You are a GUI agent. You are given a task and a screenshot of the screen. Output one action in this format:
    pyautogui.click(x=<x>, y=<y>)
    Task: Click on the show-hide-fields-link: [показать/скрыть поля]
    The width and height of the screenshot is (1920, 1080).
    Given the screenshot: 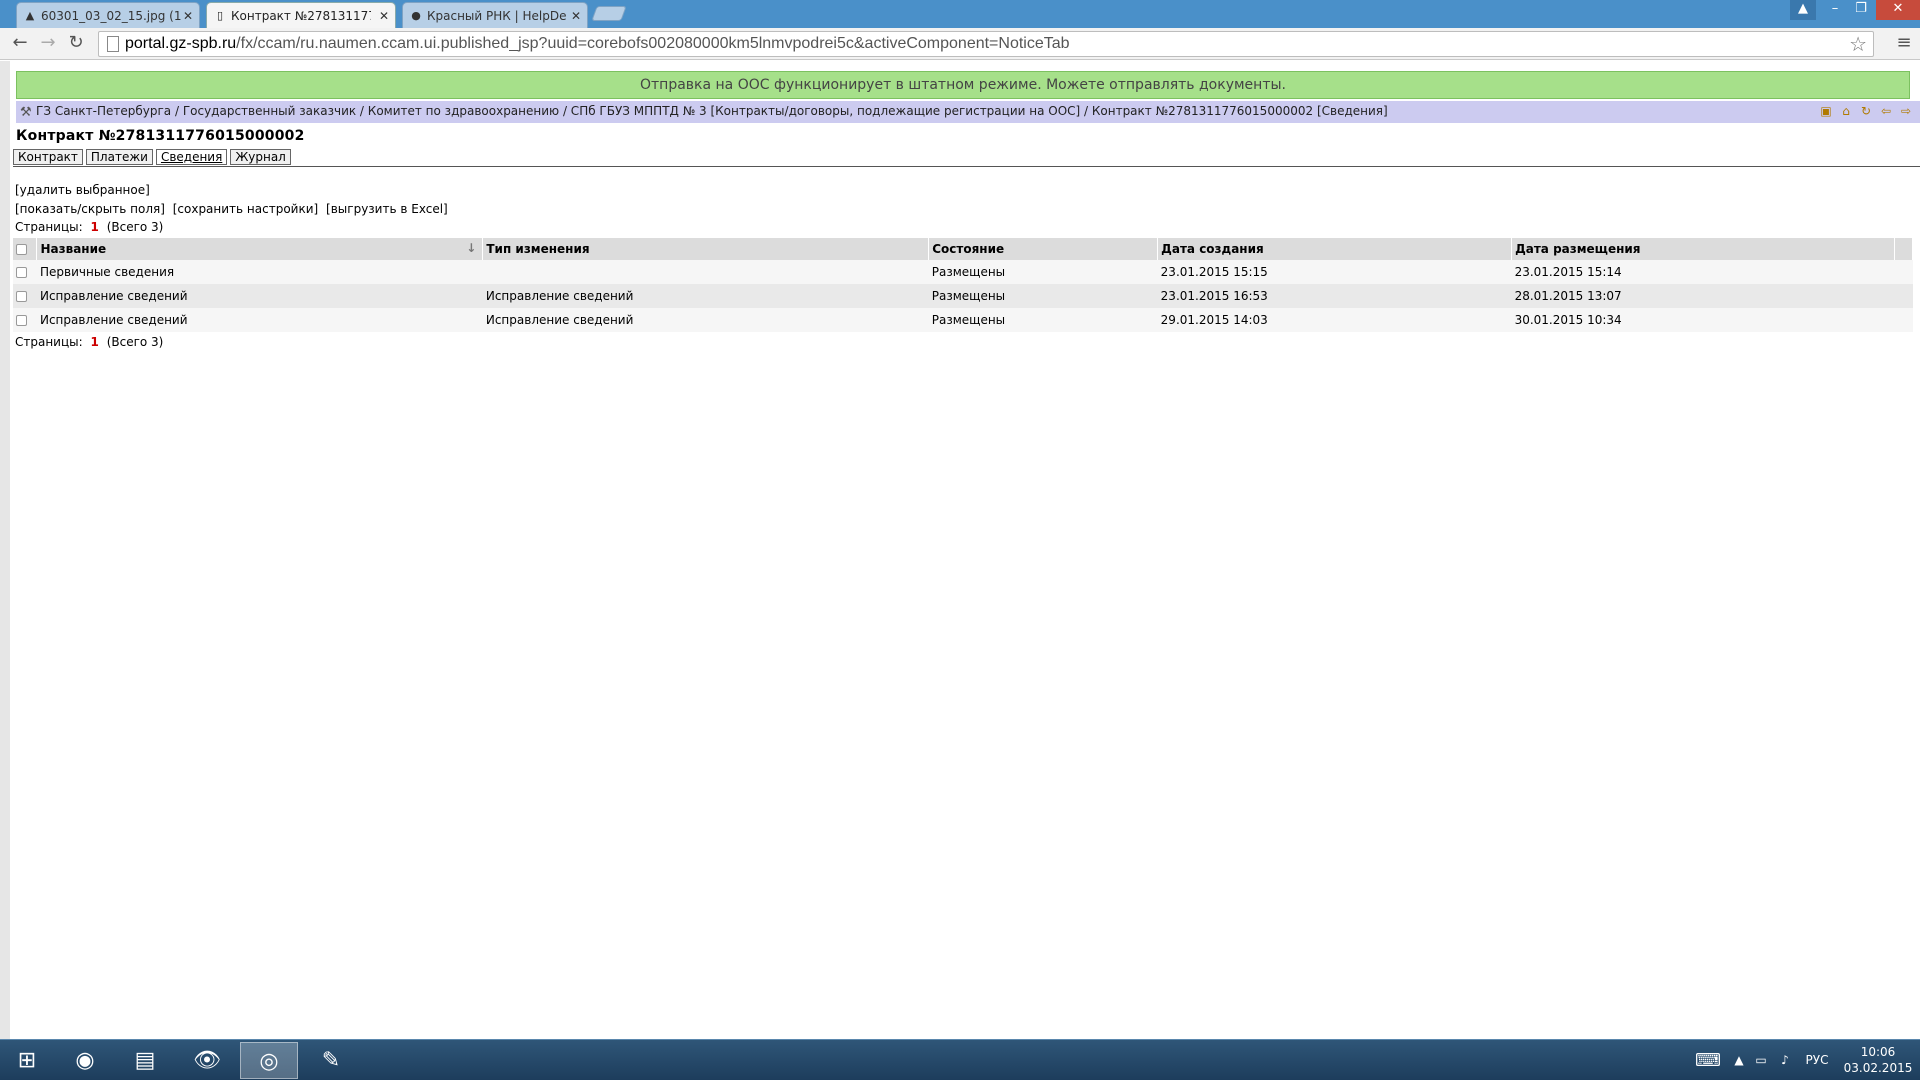 What is the action you would take?
    pyautogui.click(x=90, y=209)
    